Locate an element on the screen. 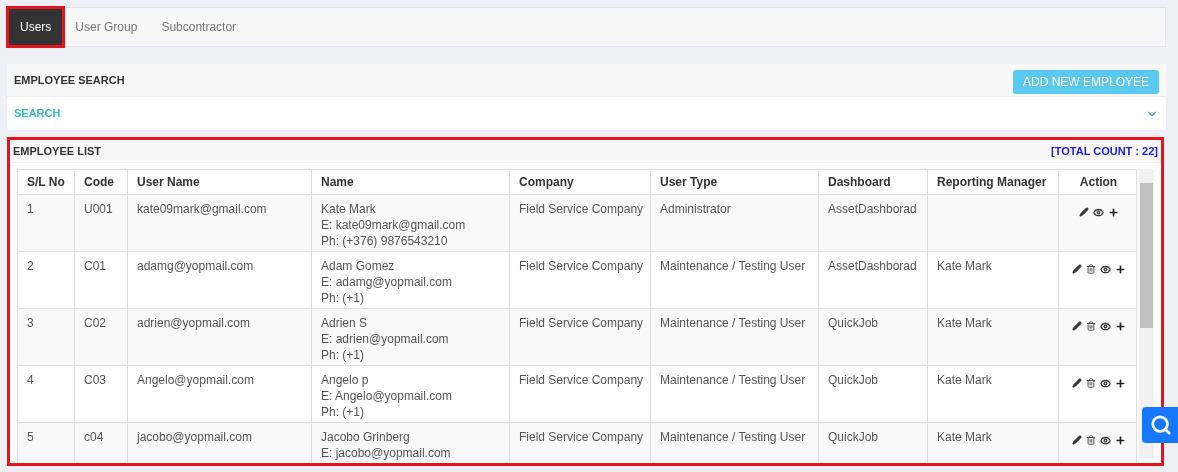  total-count: [TOTAL COUNT : 22] is located at coordinates (1104, 151).